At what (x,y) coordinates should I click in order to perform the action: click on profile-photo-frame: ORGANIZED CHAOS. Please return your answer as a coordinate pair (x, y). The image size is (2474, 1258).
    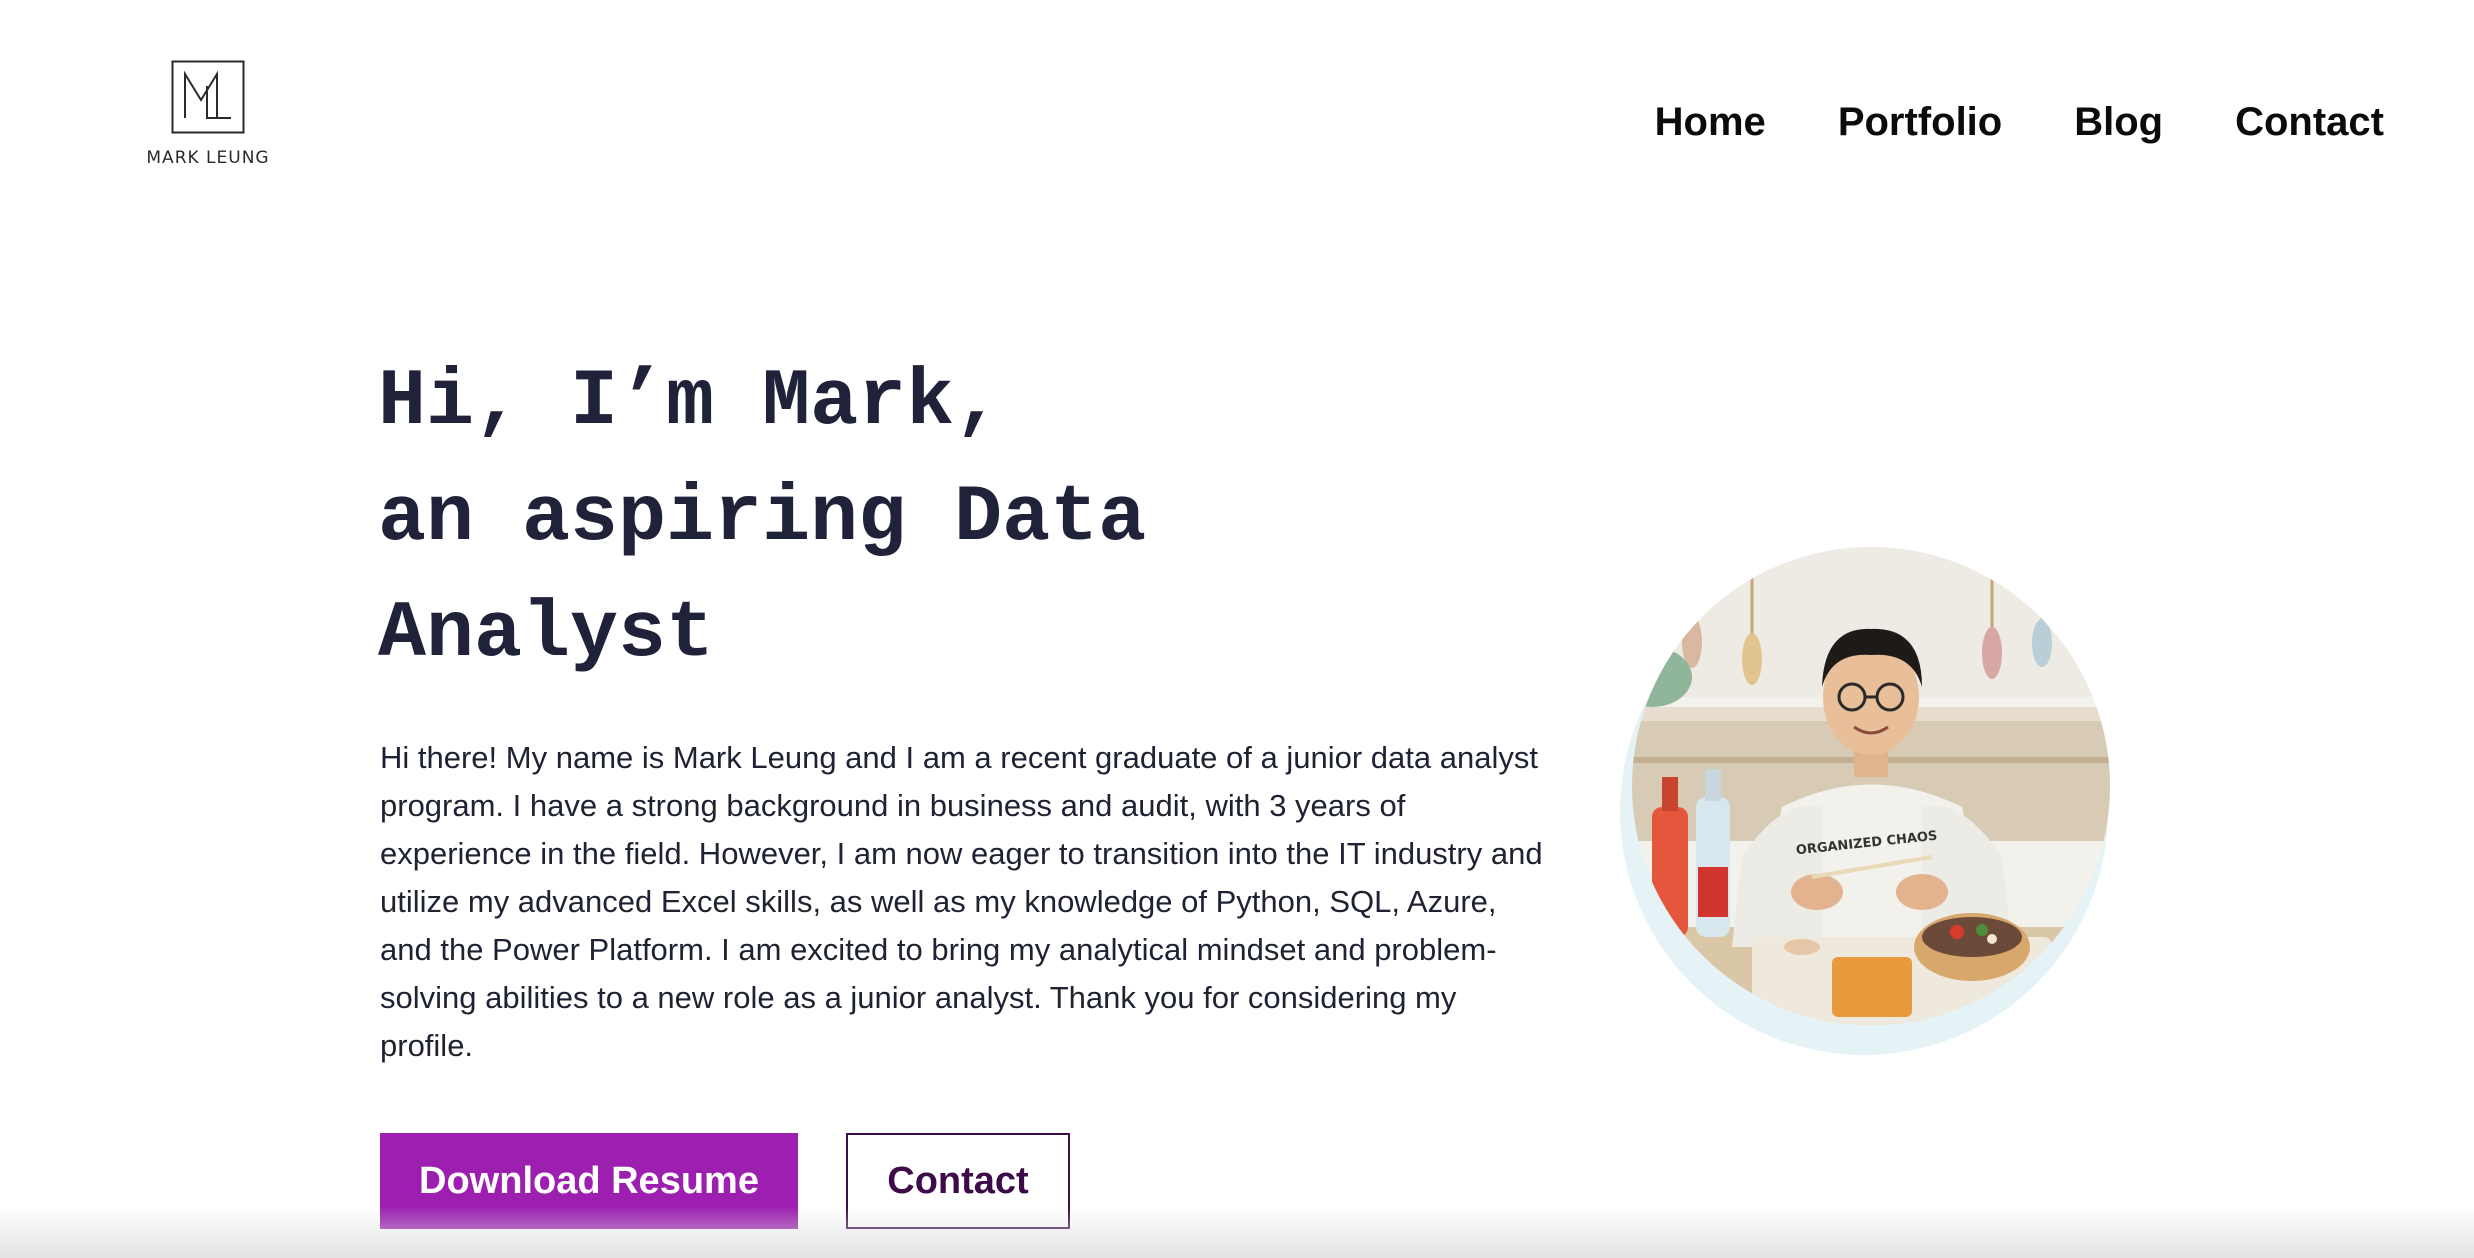
    Looking at the image, I should click on (1870, 800).